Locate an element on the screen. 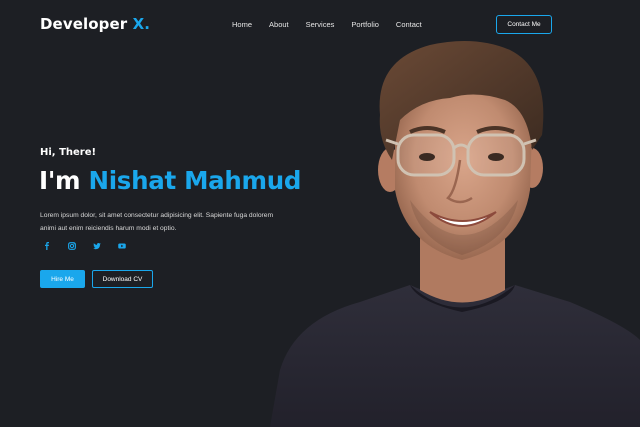  hire-me-button: Hire Me is located at coordinates (62, 279).